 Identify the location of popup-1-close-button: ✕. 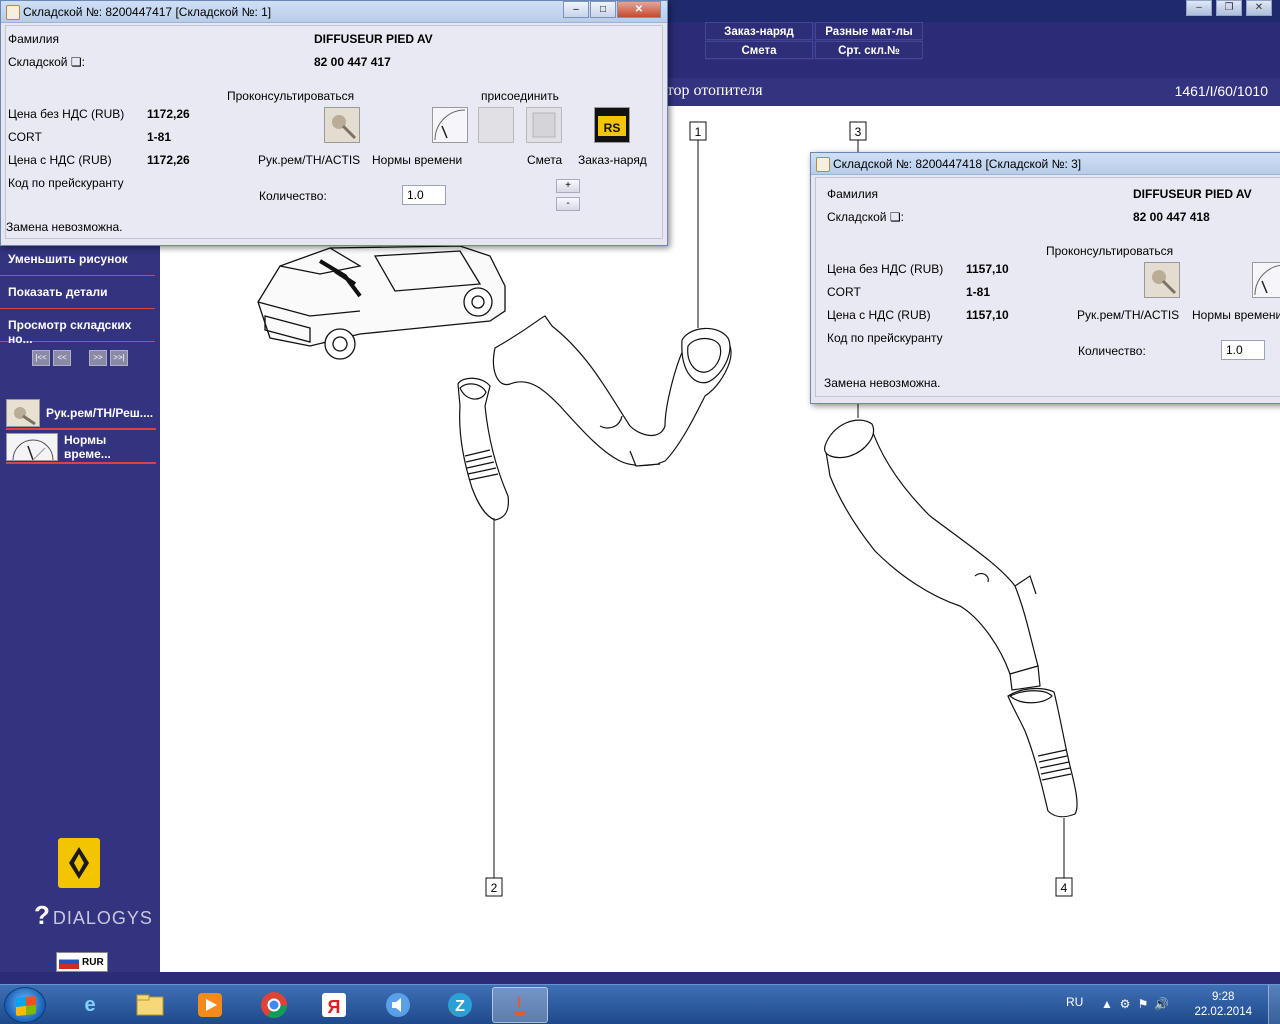
(639, 9).